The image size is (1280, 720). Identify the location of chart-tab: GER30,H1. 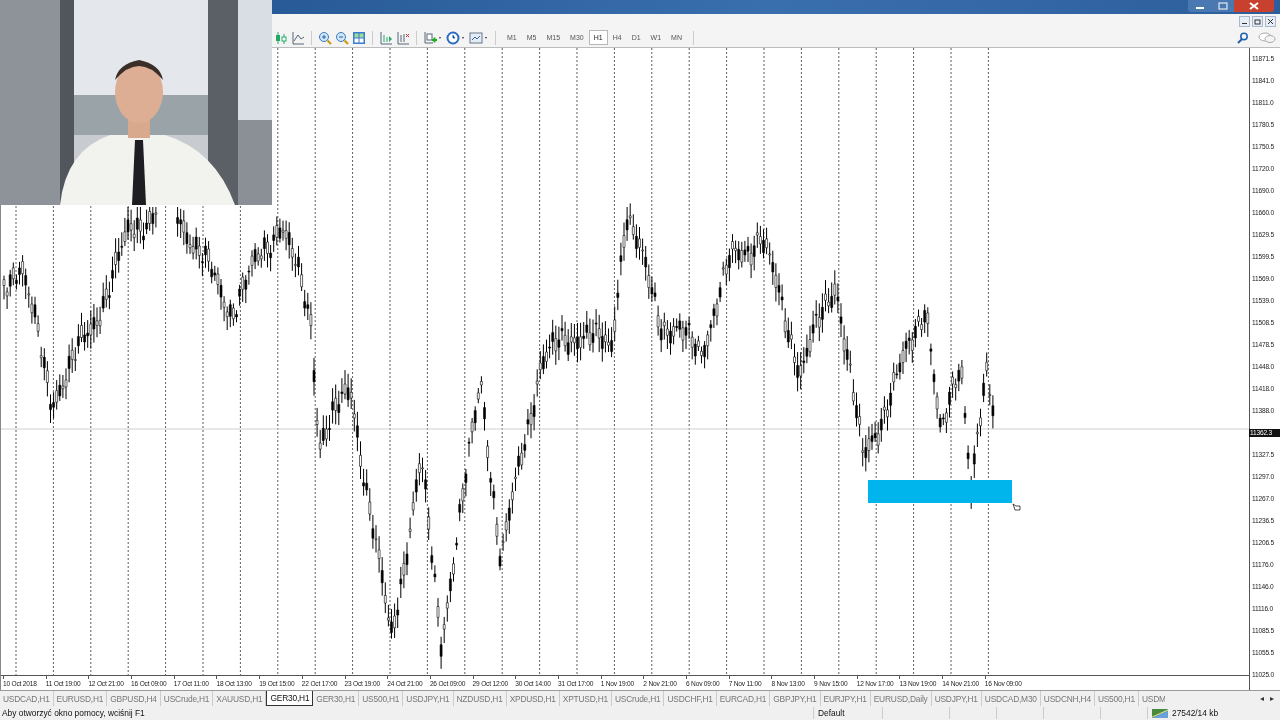
(290, 698).